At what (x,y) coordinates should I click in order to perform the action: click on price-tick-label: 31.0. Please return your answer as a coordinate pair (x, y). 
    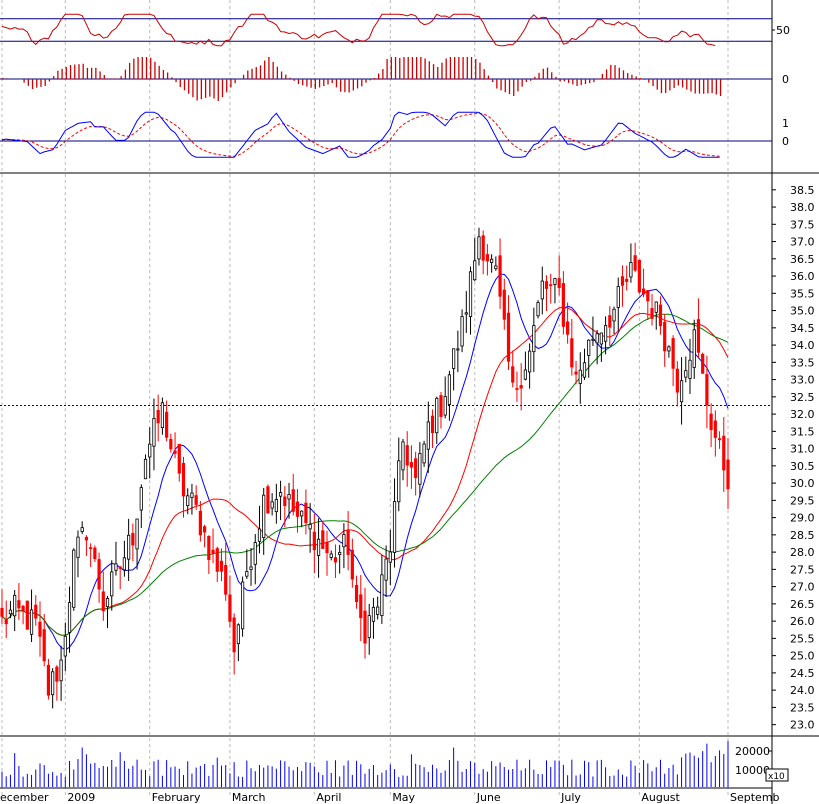
    Looking at the image, I should click on (802, 449).